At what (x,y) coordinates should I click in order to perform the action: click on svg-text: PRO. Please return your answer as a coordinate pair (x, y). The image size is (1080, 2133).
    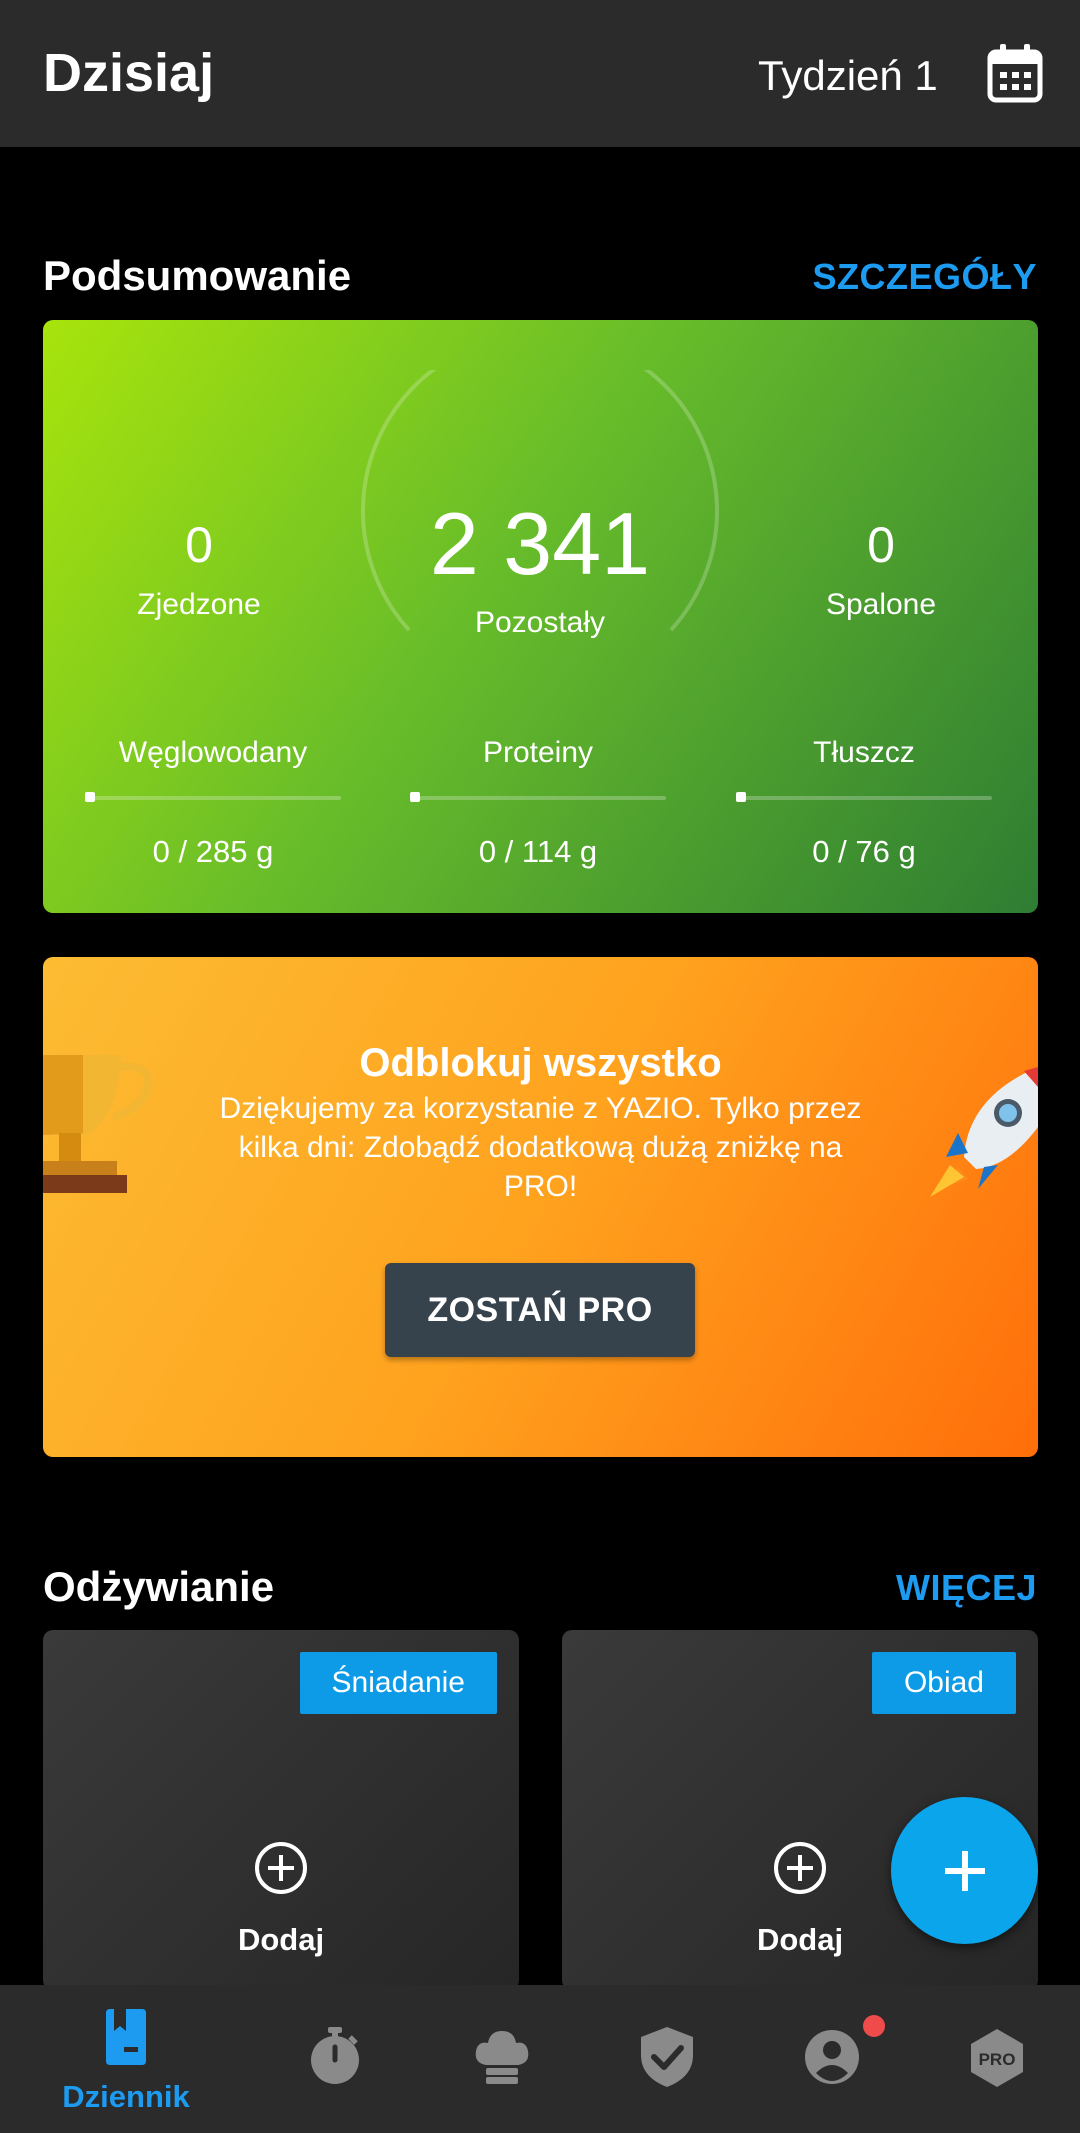
    Looking at the image, I should click on (997, 2059).